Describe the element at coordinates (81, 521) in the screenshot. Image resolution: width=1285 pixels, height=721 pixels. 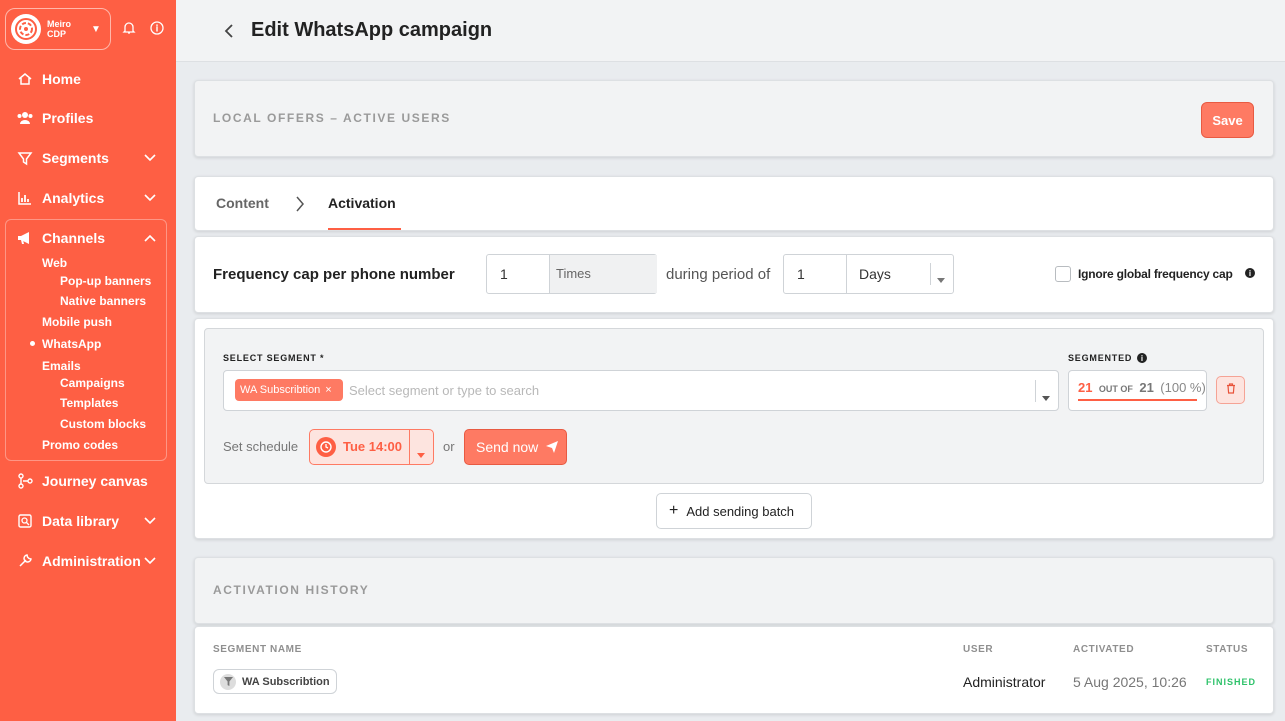
I see `sidebar-item-label: Data library` at that location.